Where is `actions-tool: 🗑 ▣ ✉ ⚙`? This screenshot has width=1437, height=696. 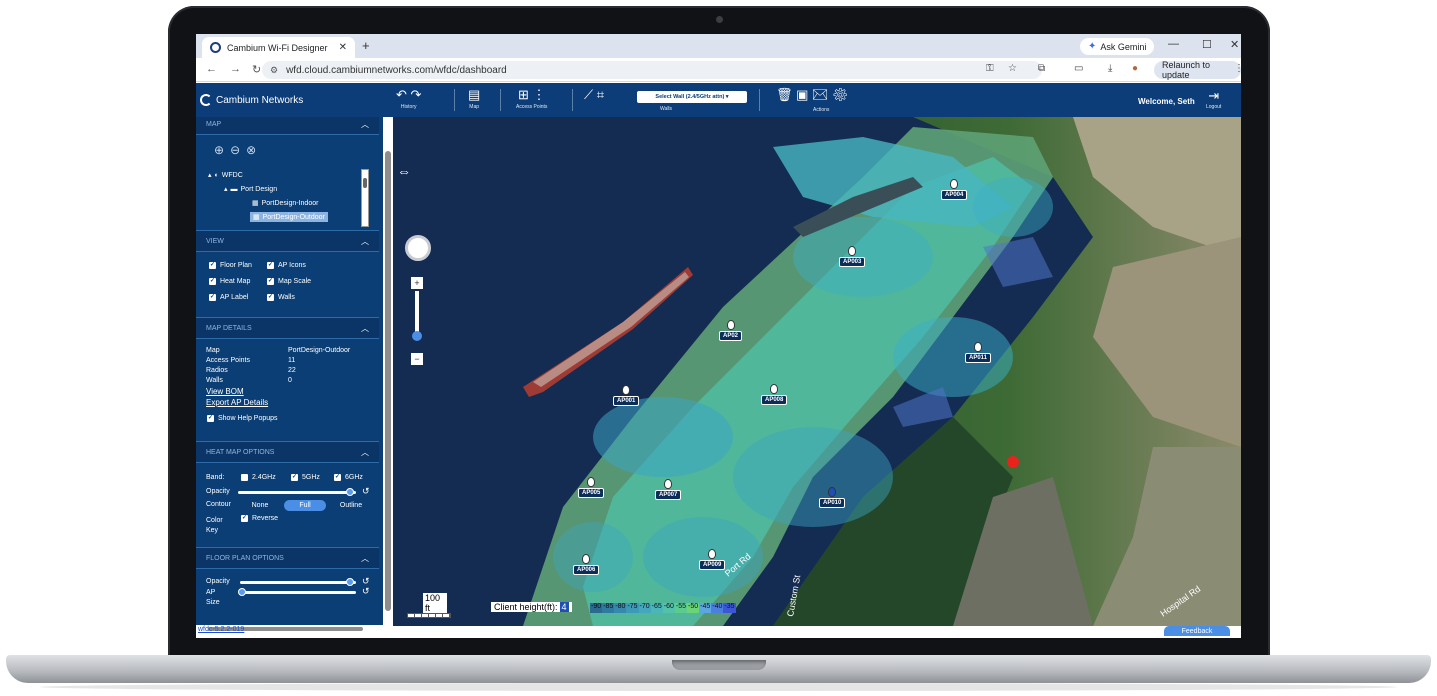
actions-tool: 🗑 ▣ ✉ ⚙ is located at coordinates (812, 95).